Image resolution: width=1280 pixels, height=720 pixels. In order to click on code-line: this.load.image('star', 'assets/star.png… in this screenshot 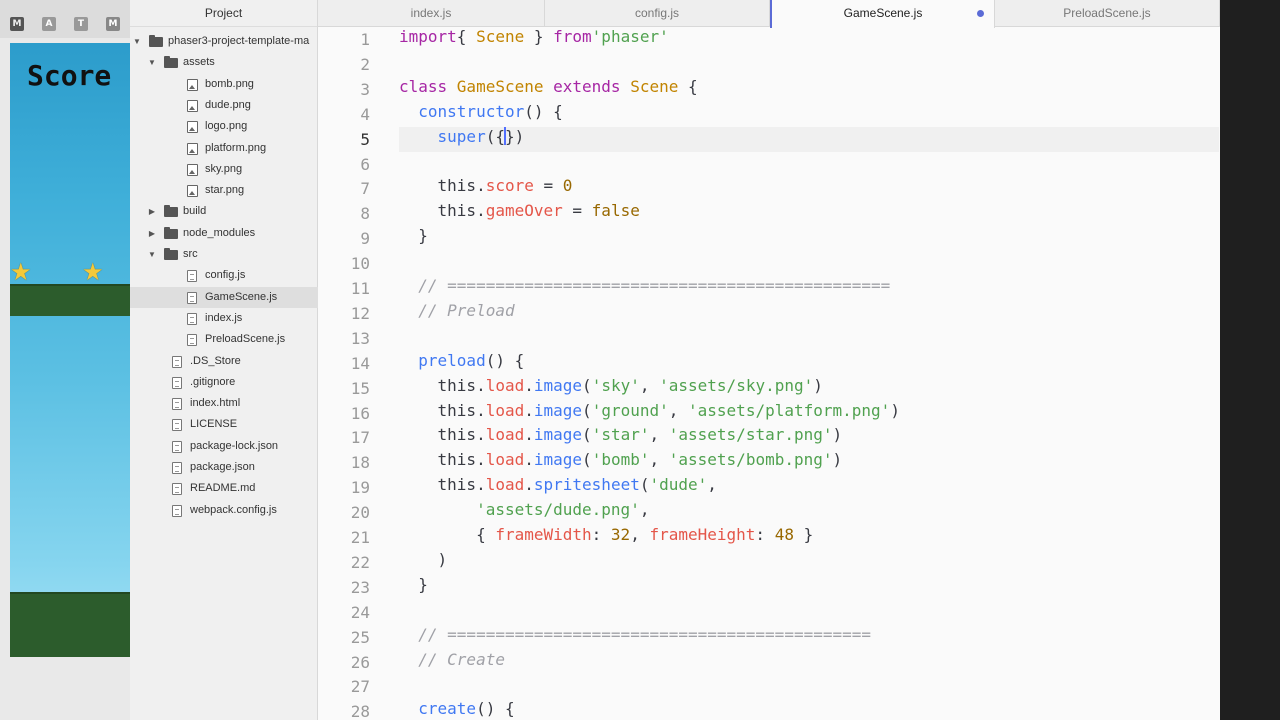, I will do `click(621, 437)`.